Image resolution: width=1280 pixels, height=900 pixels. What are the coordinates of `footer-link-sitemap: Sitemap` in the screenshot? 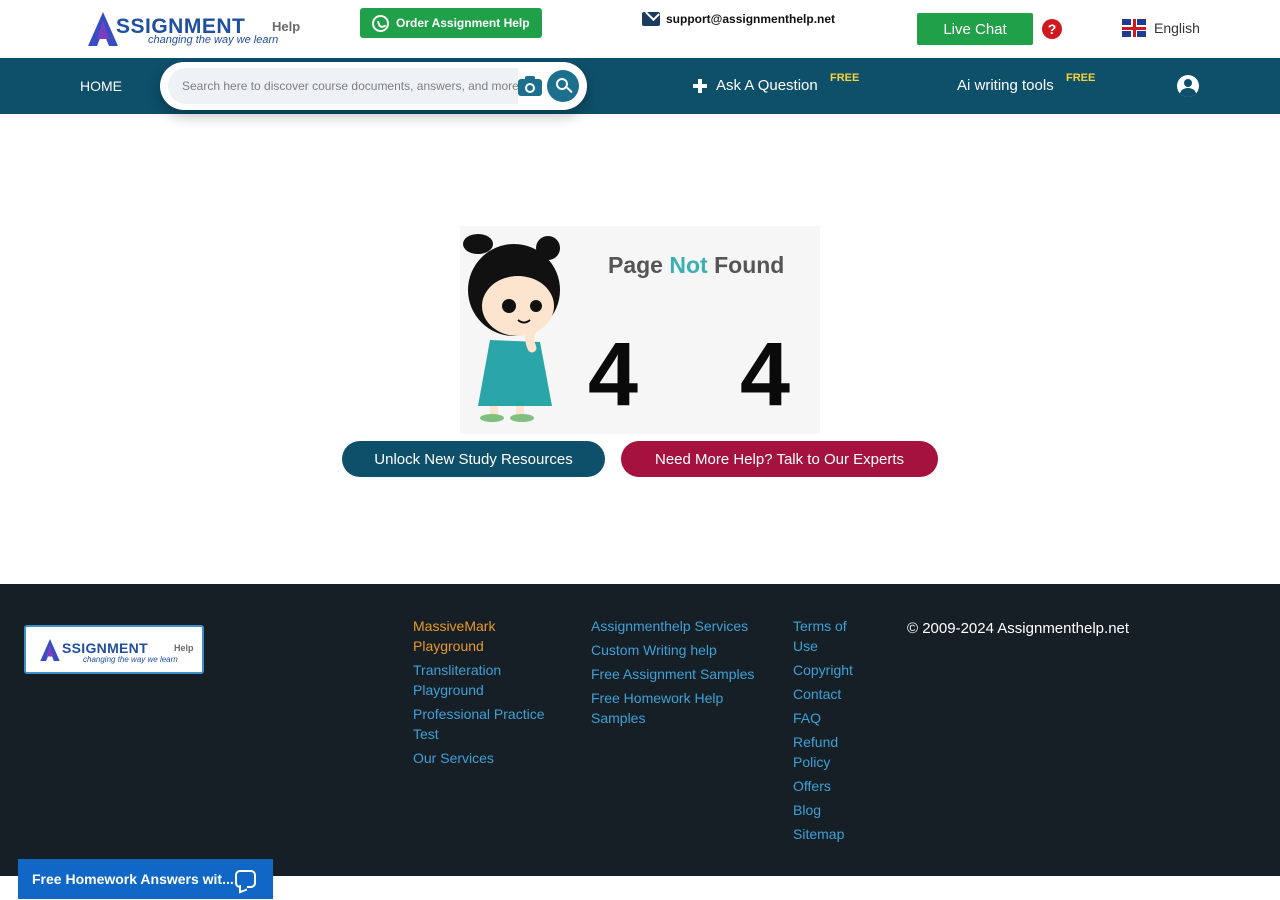 It's located at (830, 834).